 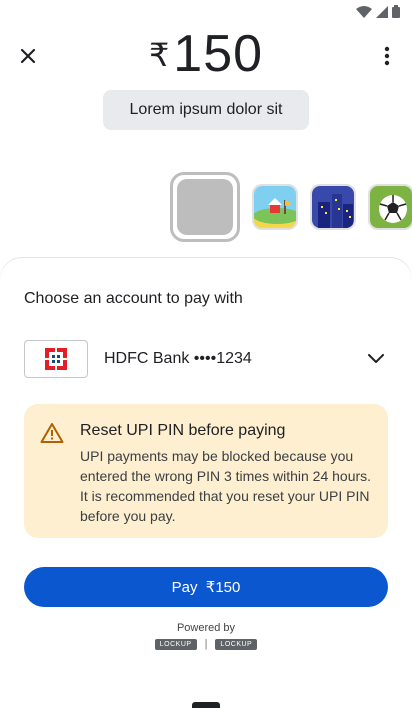 I want to click on account-selector: HDFC Bank ••••1234, so click(x=206, y=359).